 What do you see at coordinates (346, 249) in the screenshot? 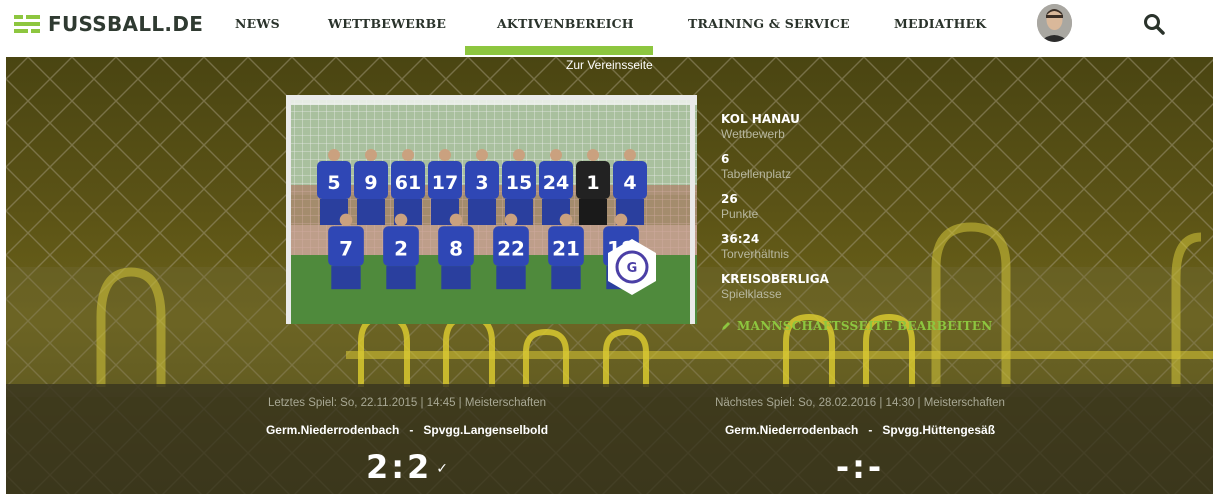
I see `jersey-number: 7` at bounding box center [346, 249].